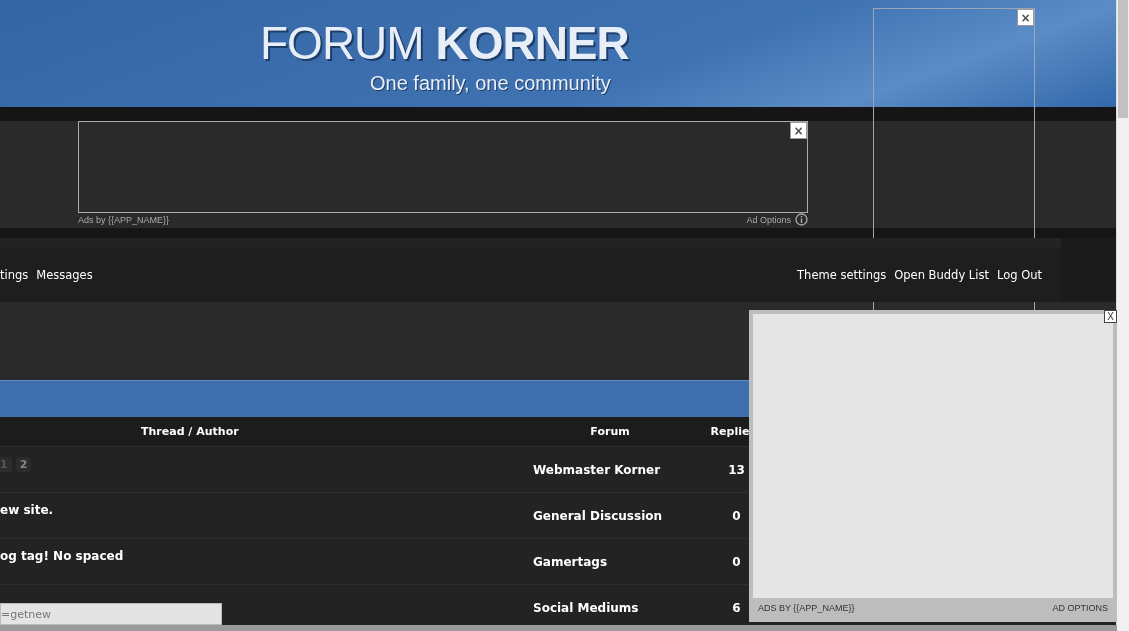 This screenshot has height=631, width=1129. I want to click on ad-options-link: AD OPTIONS, so click(1080, 608).